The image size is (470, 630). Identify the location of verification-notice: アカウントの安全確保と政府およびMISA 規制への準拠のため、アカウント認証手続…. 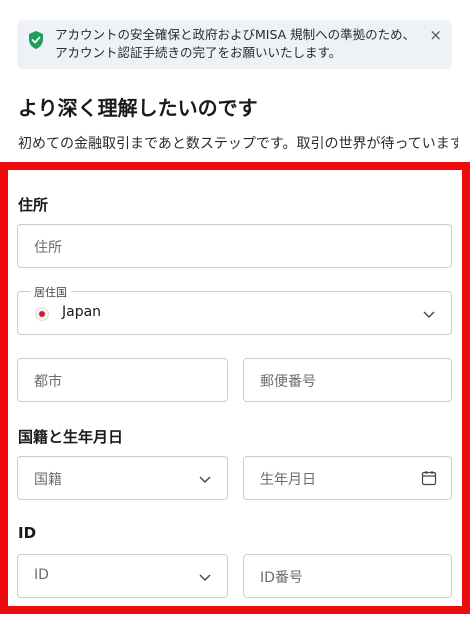
(234, 44).